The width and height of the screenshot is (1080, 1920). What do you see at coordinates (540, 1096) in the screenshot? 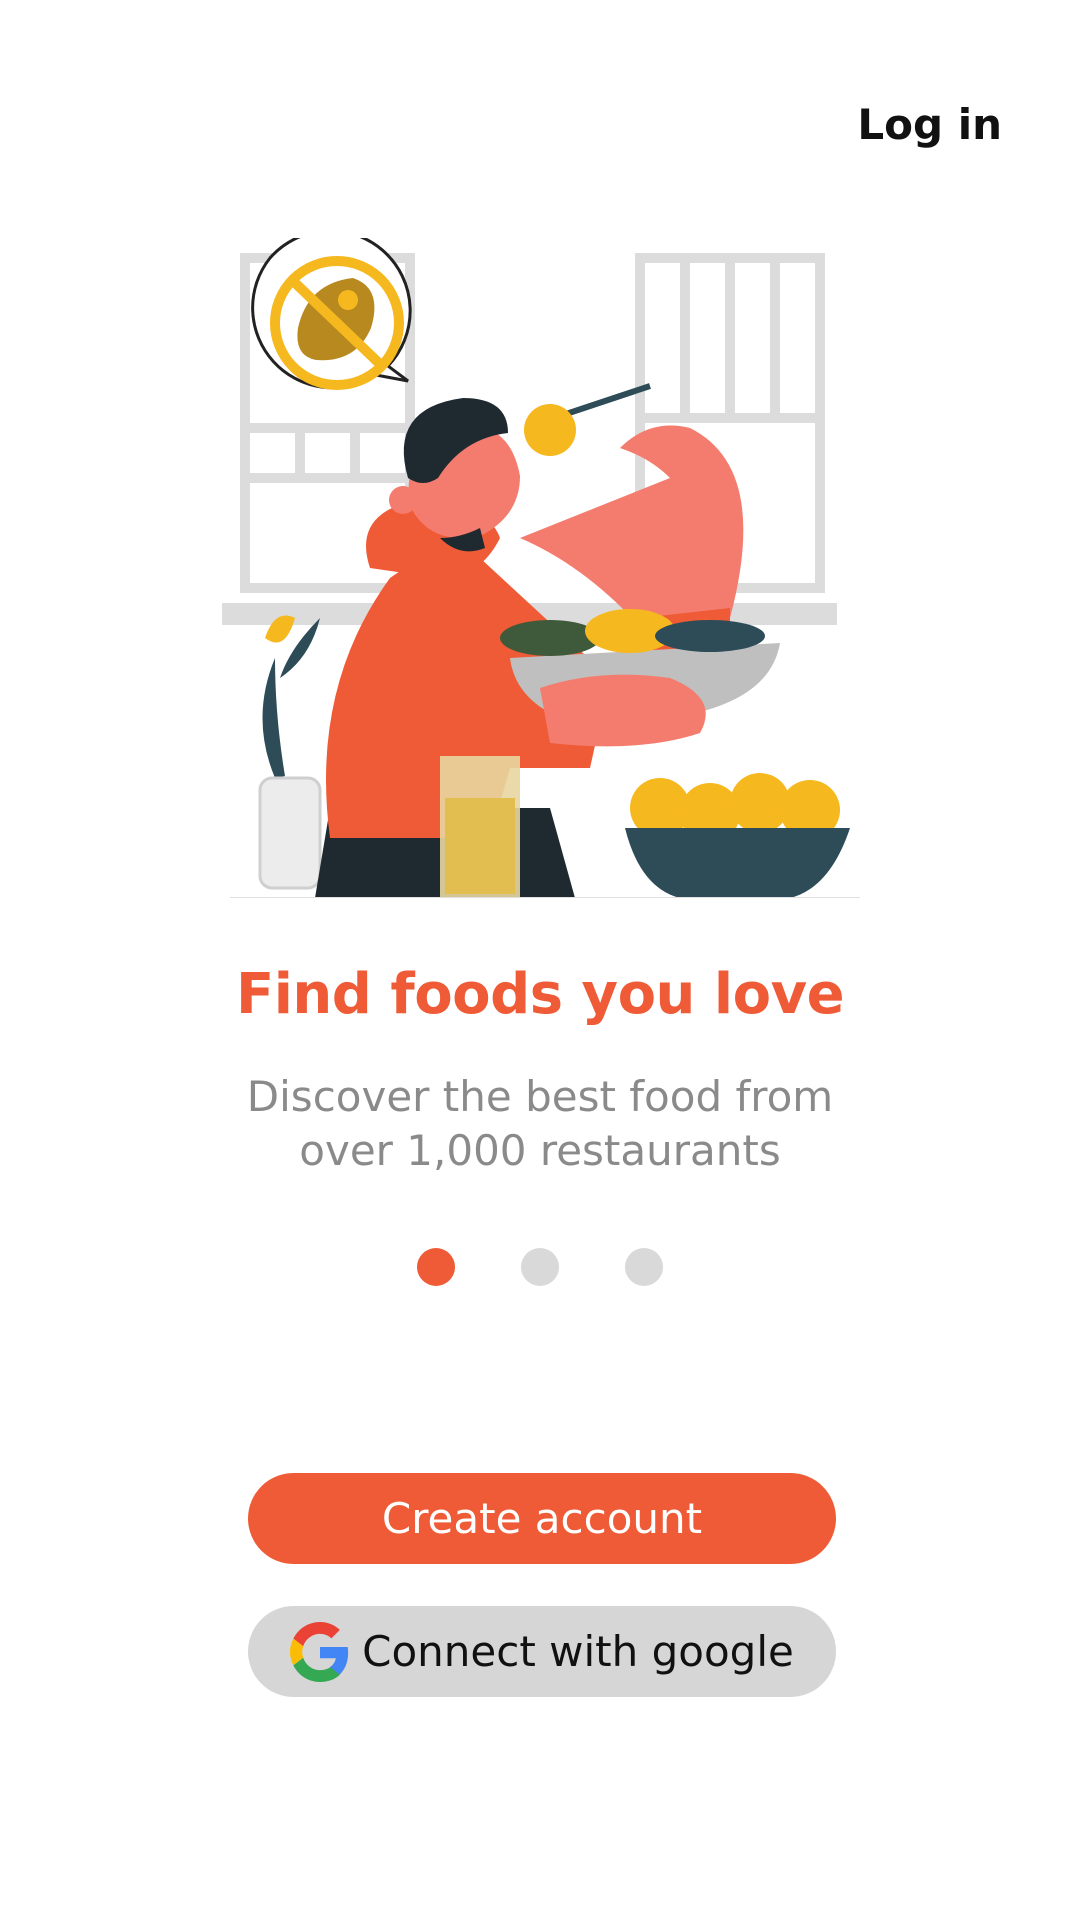
I see `subtitle-line-1: Discover the best food from` at bounding box center [540, 1096].